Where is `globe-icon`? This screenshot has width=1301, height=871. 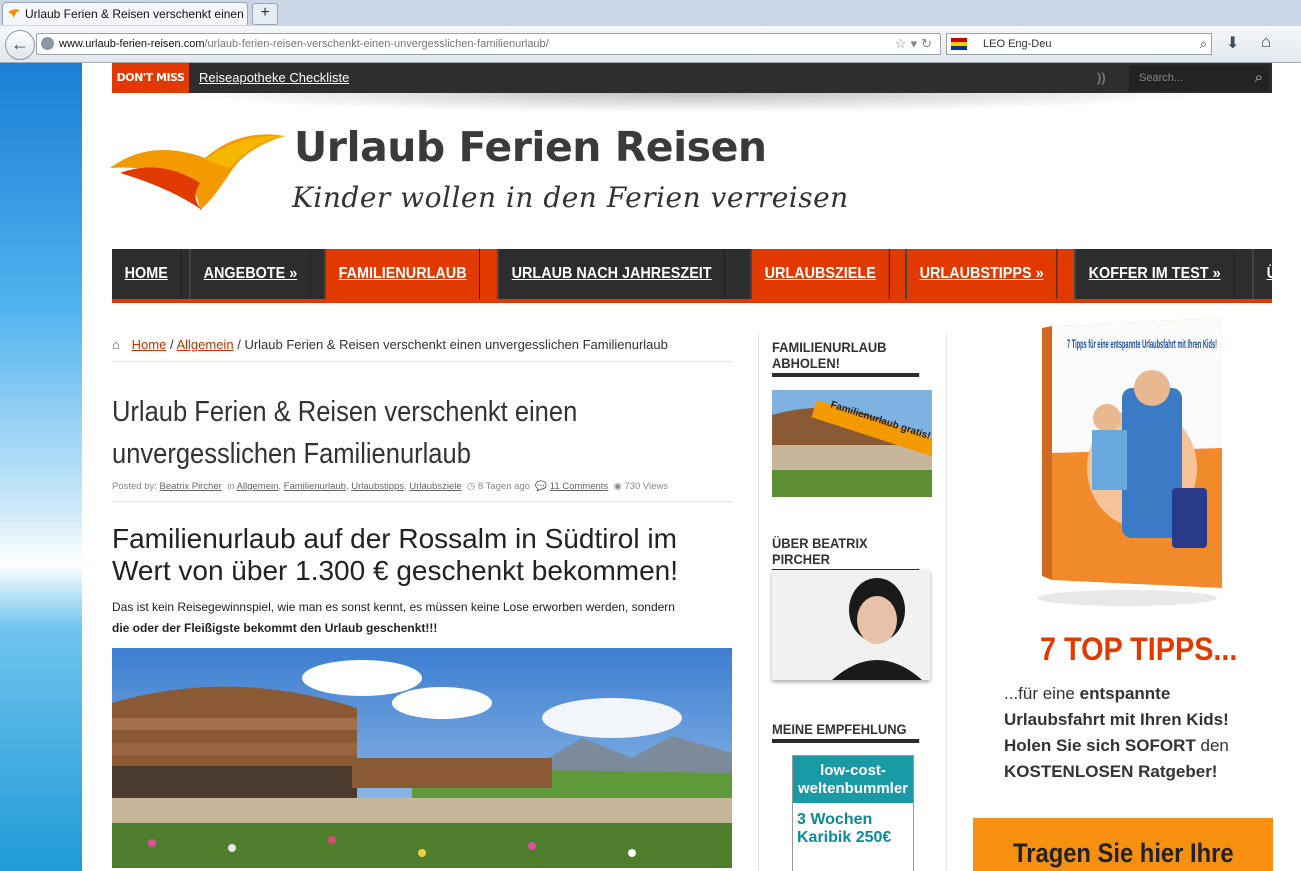 globe-icon is located at coordinates (47, 43).